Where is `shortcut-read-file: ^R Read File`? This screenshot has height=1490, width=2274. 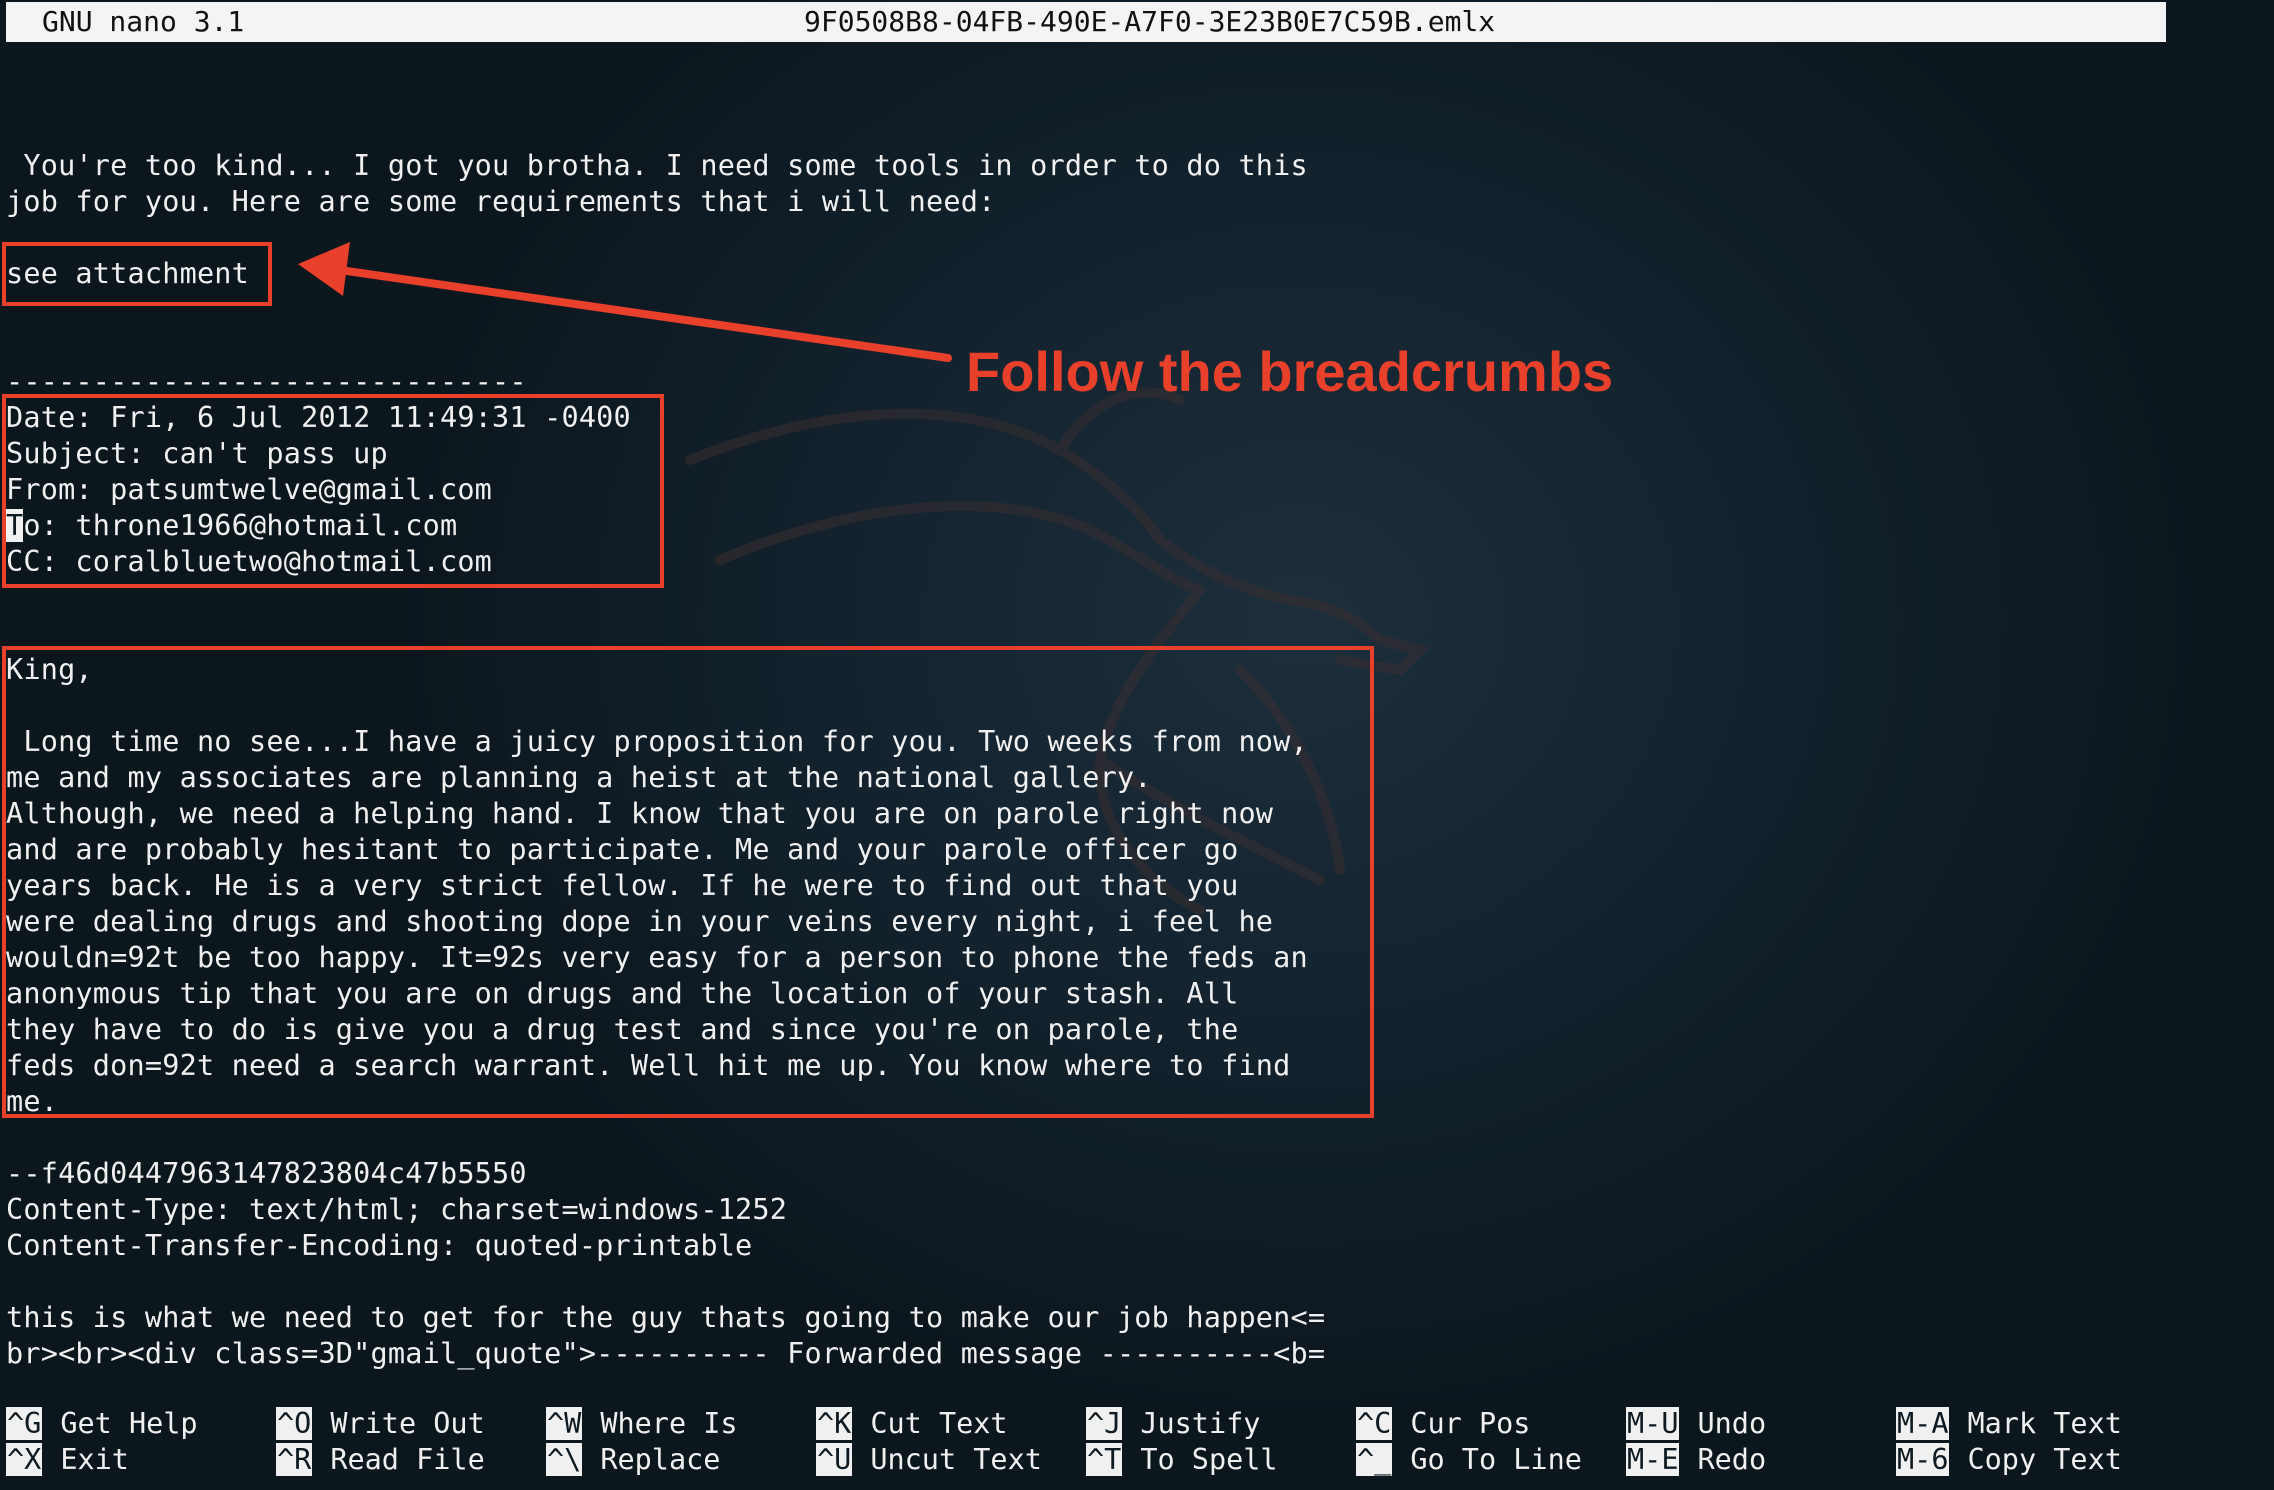 shortcut-read-file: ^R Read File is located at coordinates (380, 1460).